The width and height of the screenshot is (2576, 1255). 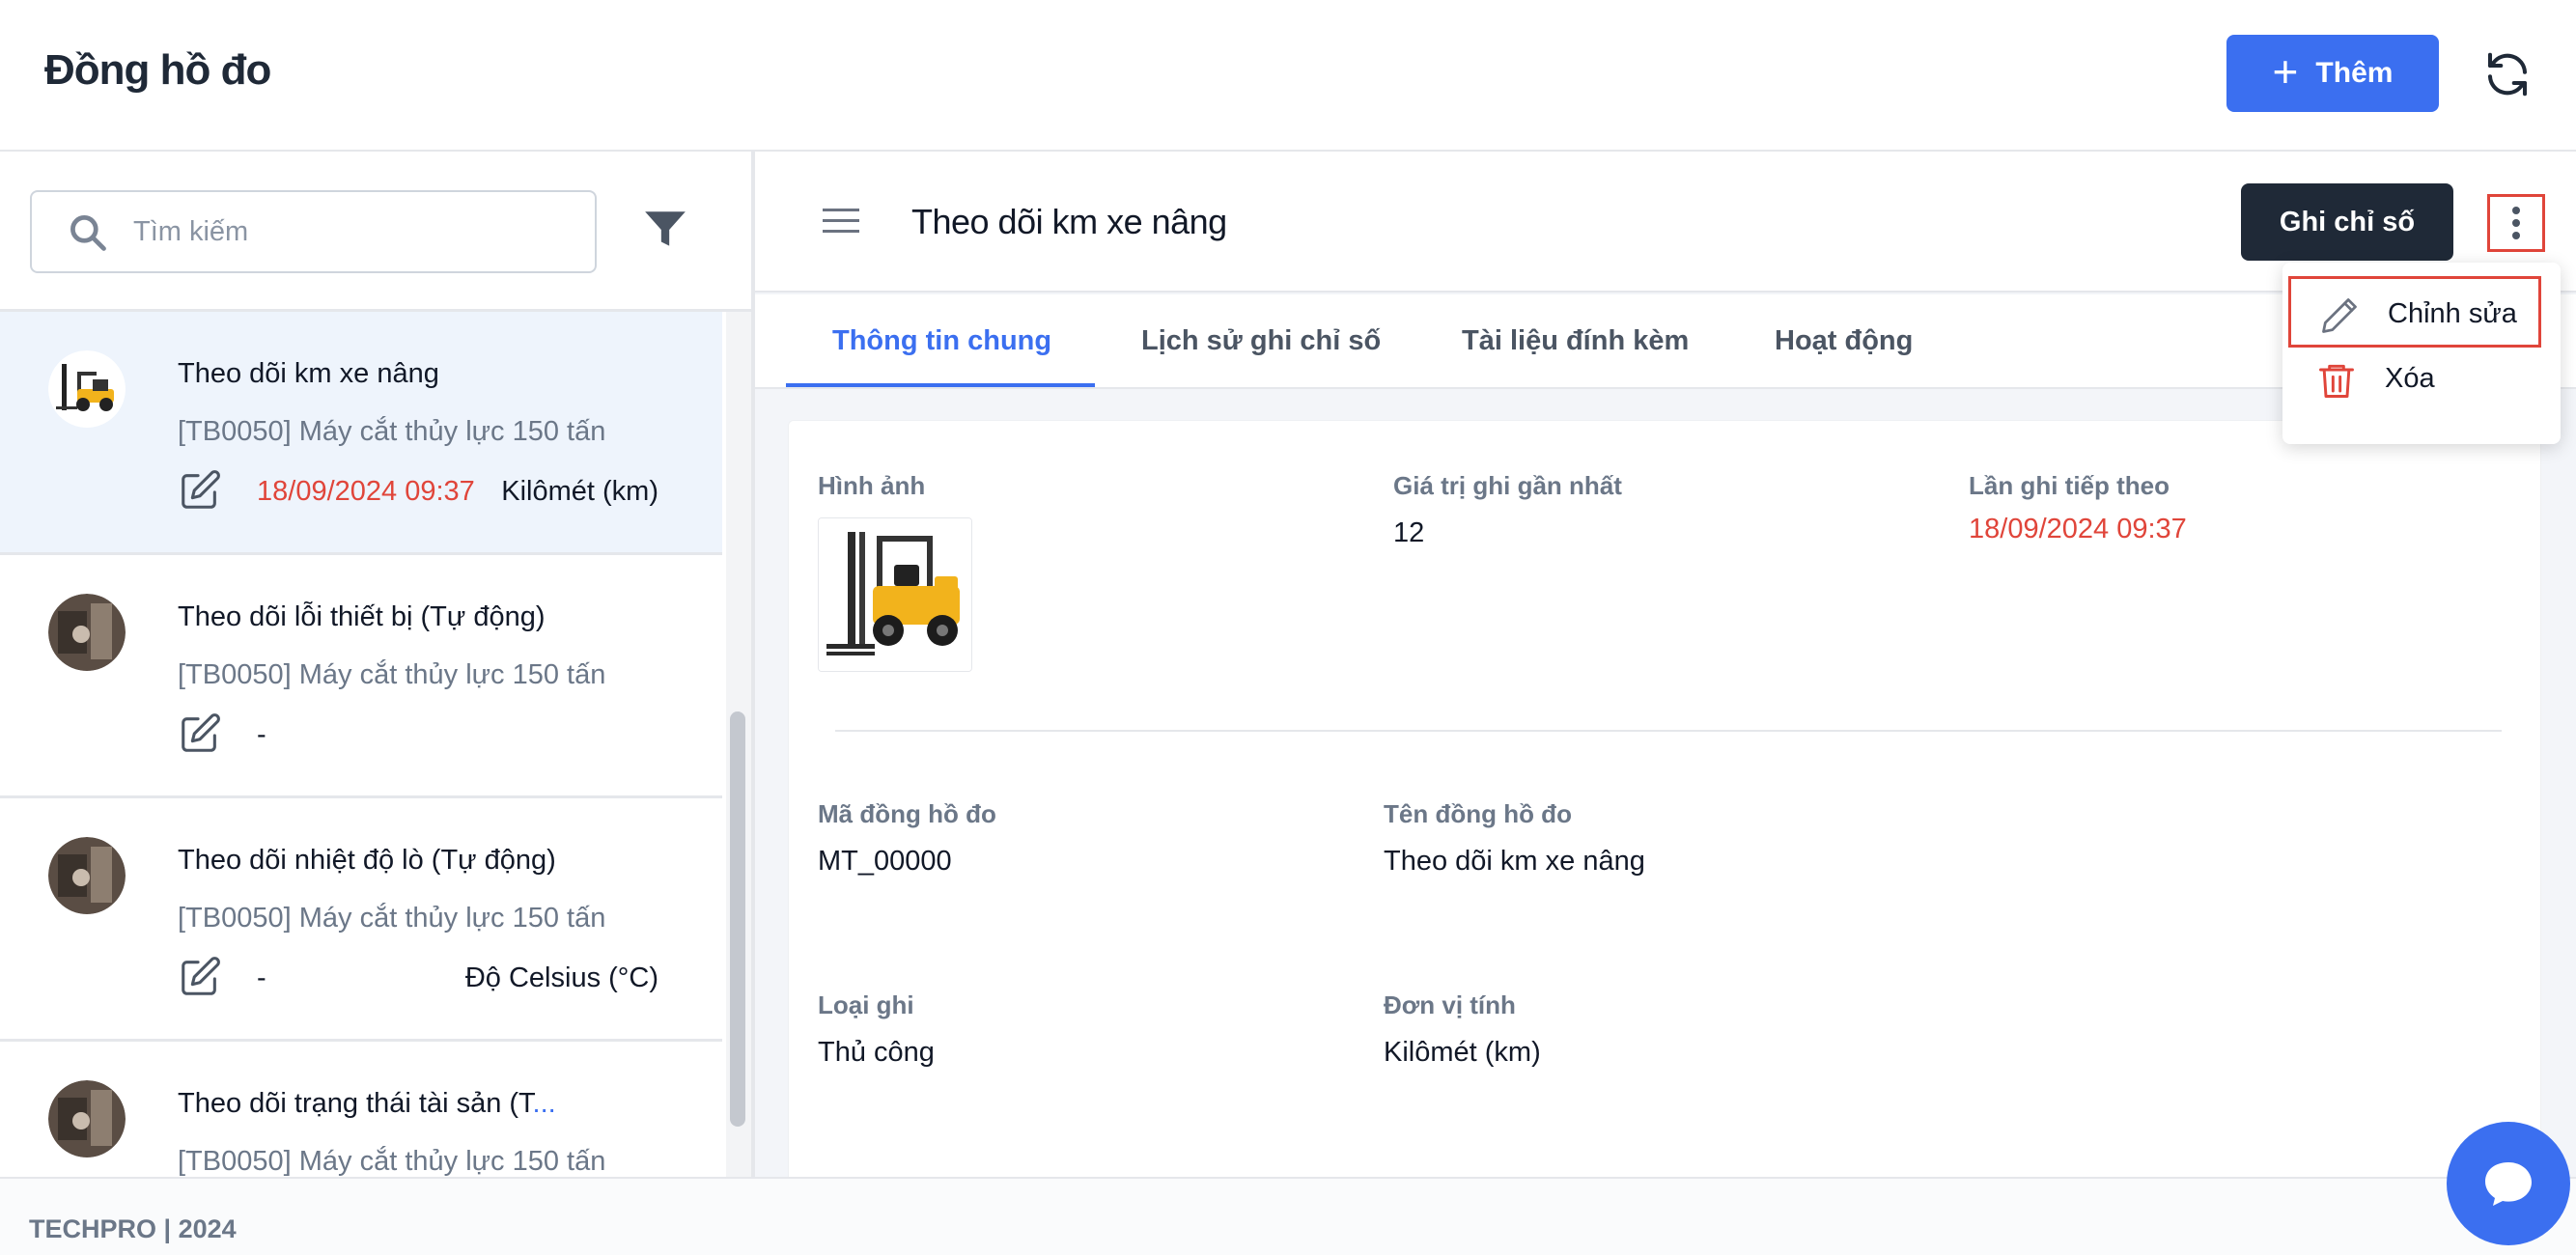 What do you see at coordinates (1409, 532) in the screenshot?
I see `last-value: 12` at bounding box center [1409, 532].